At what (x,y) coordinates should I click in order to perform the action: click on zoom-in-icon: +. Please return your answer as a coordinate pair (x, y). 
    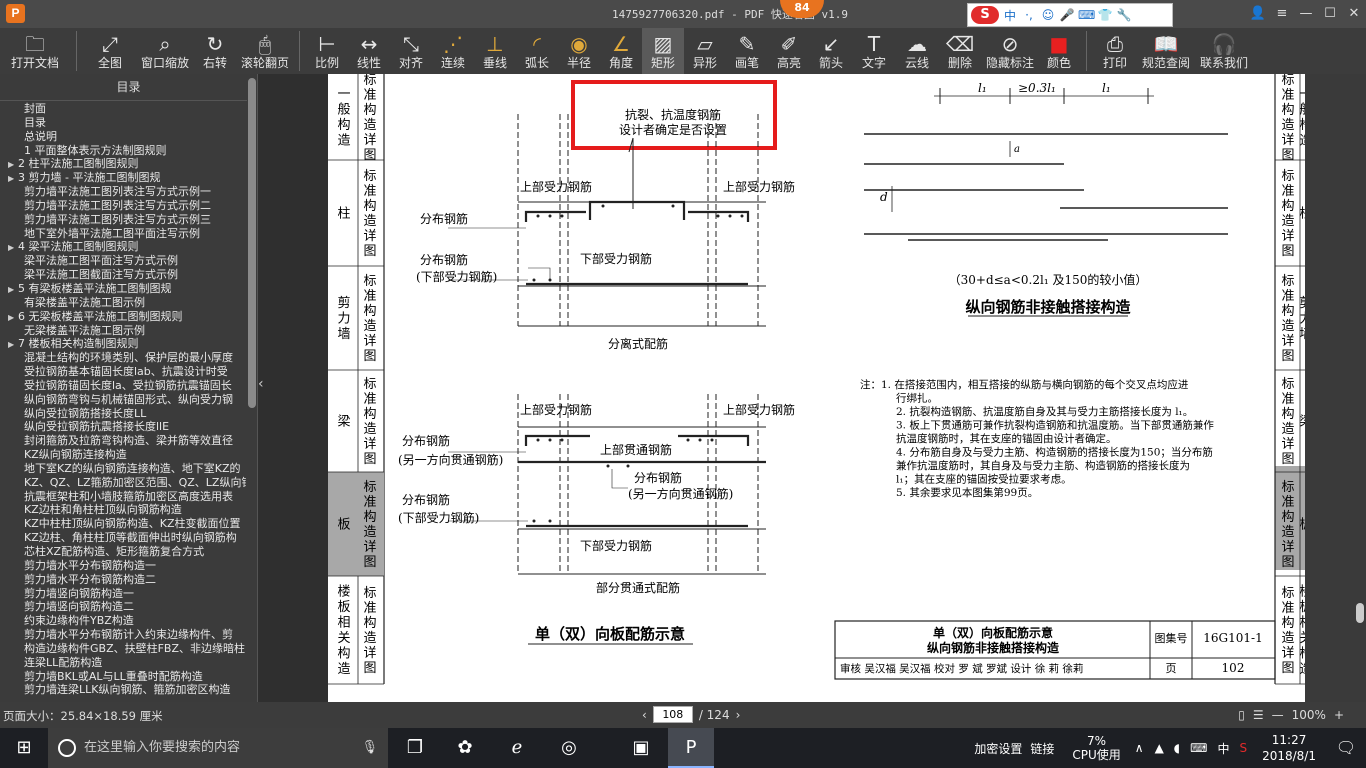
    Looking at the image, I should click on (1339, 715).